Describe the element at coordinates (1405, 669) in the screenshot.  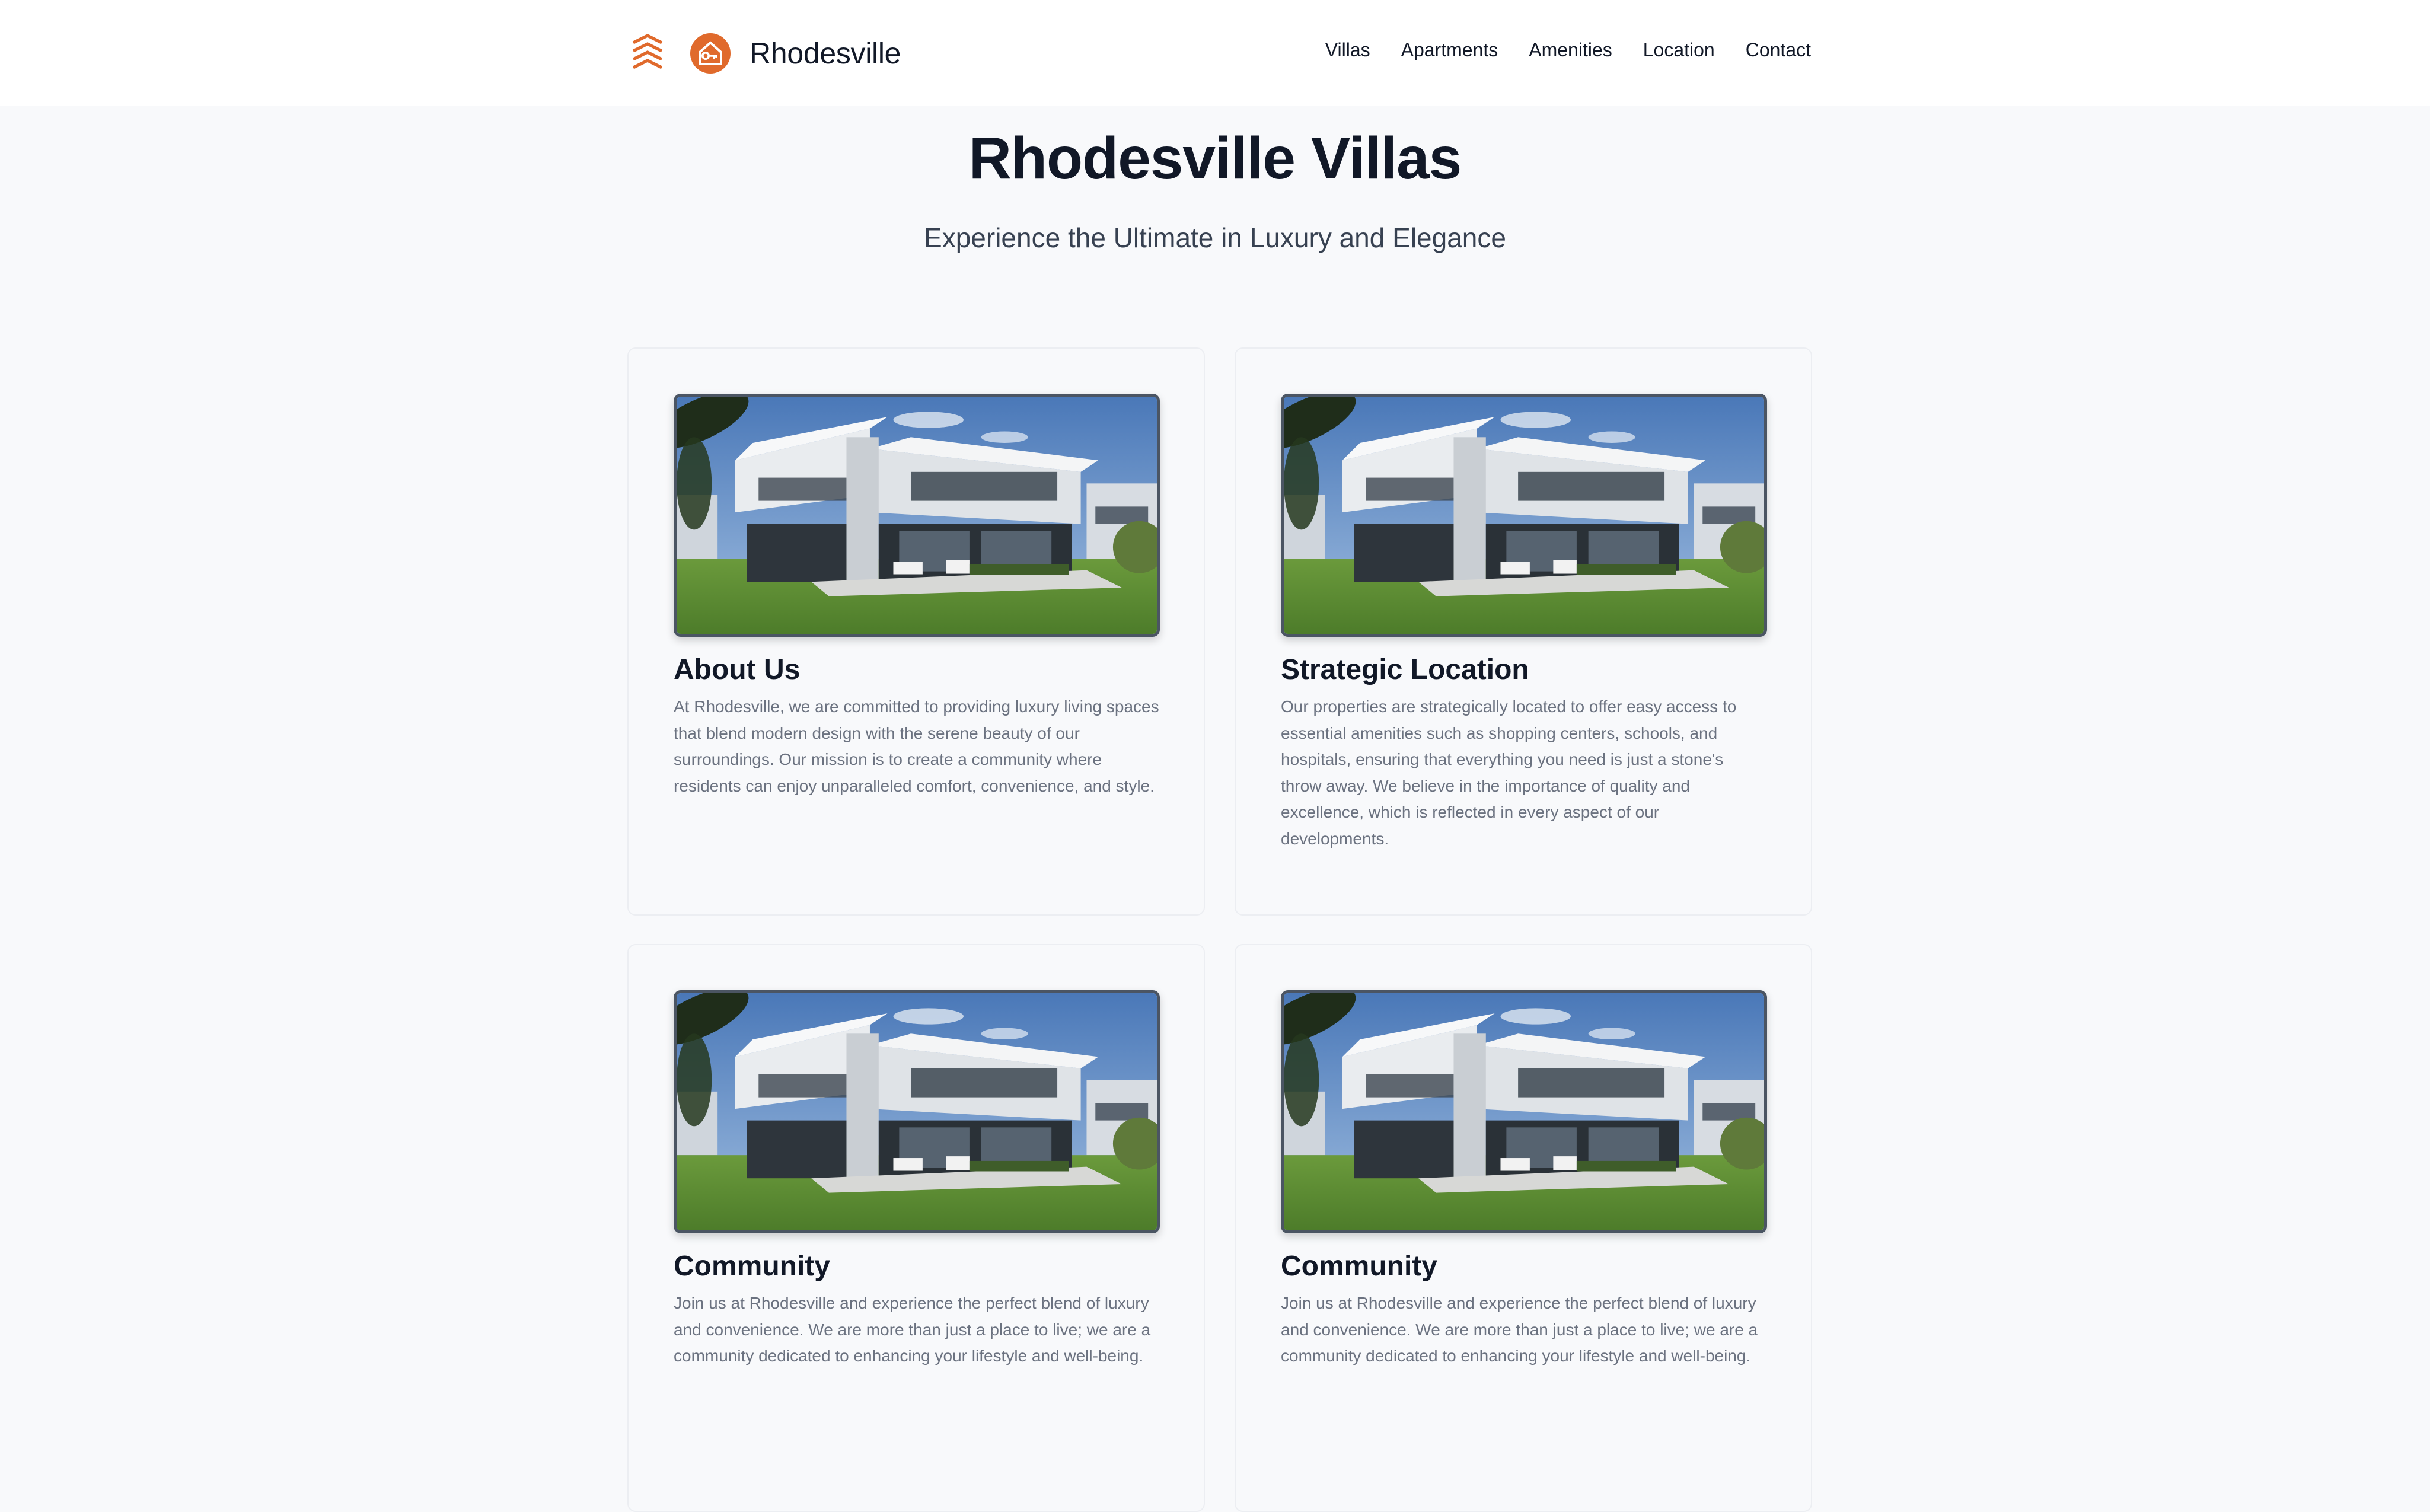
I see `card-title: Strategic Location` at that location.